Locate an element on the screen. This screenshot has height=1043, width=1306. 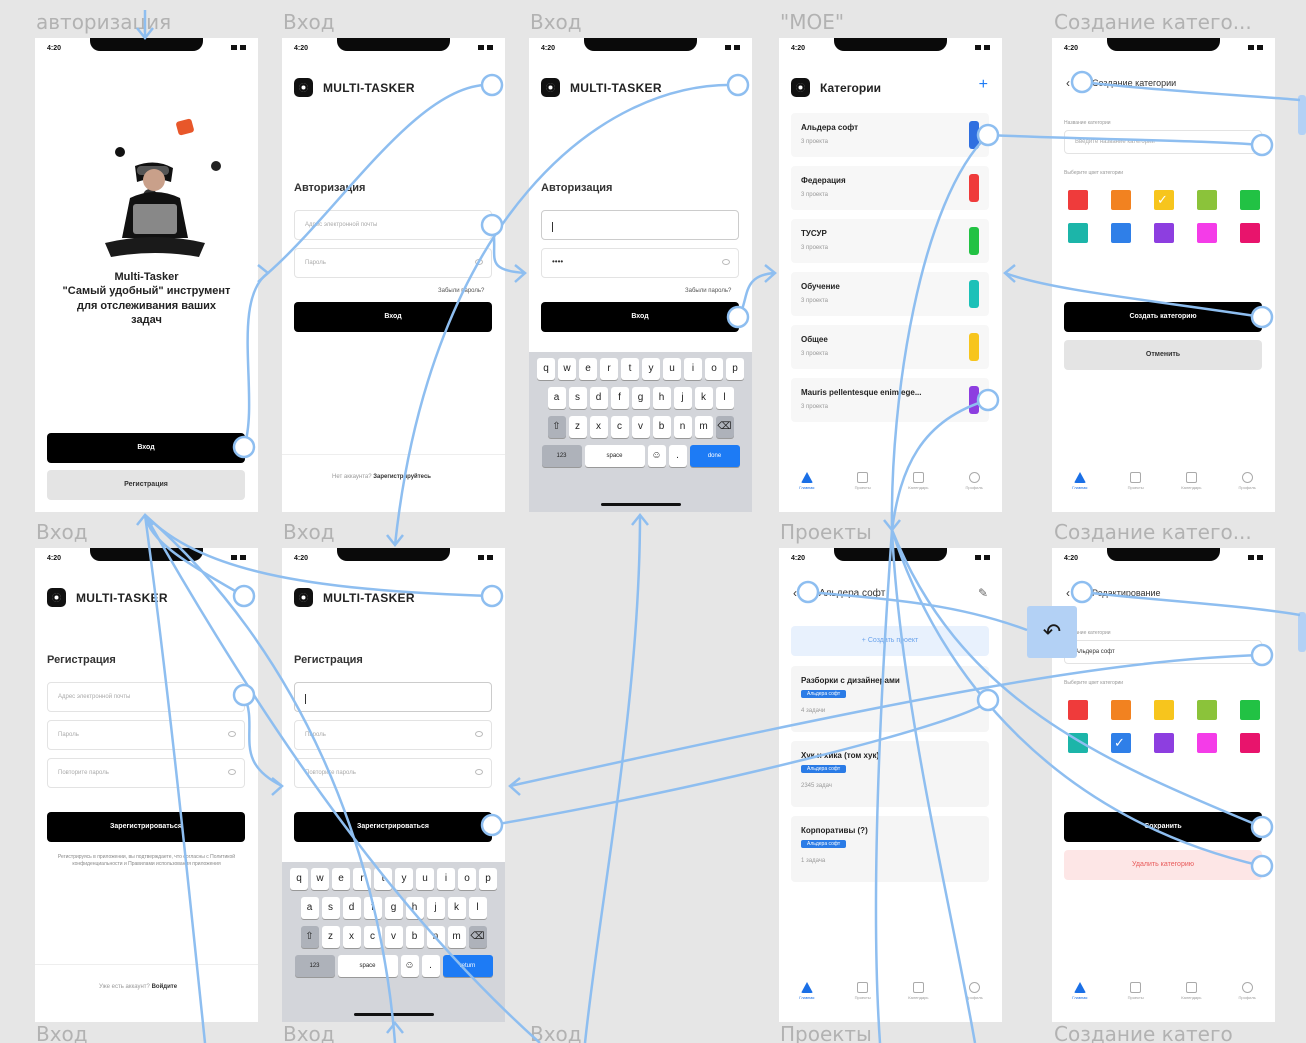
key: r is located at coordinates (609, 369).